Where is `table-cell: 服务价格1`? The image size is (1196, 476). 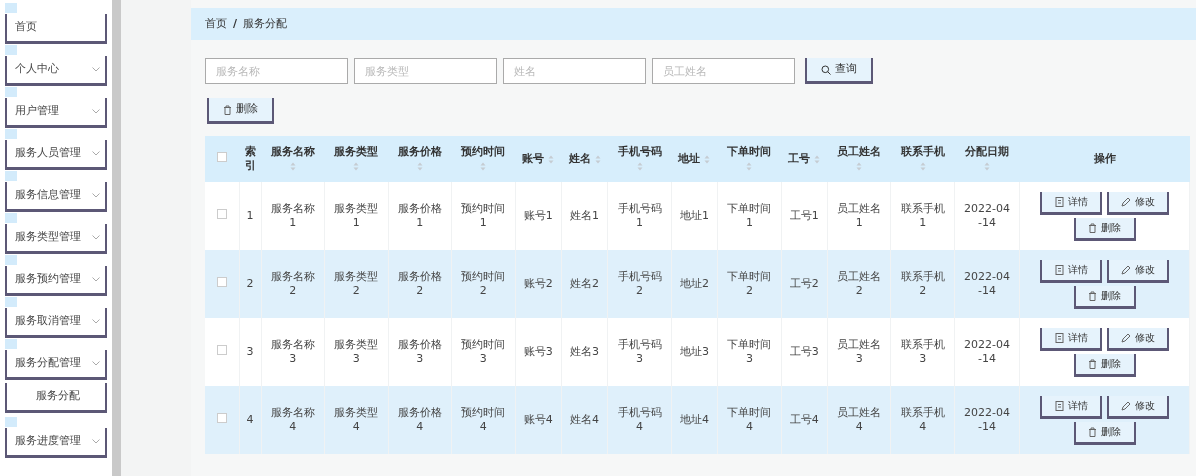
table-cell: 服务价格1 is located at coordinates (420, 216).